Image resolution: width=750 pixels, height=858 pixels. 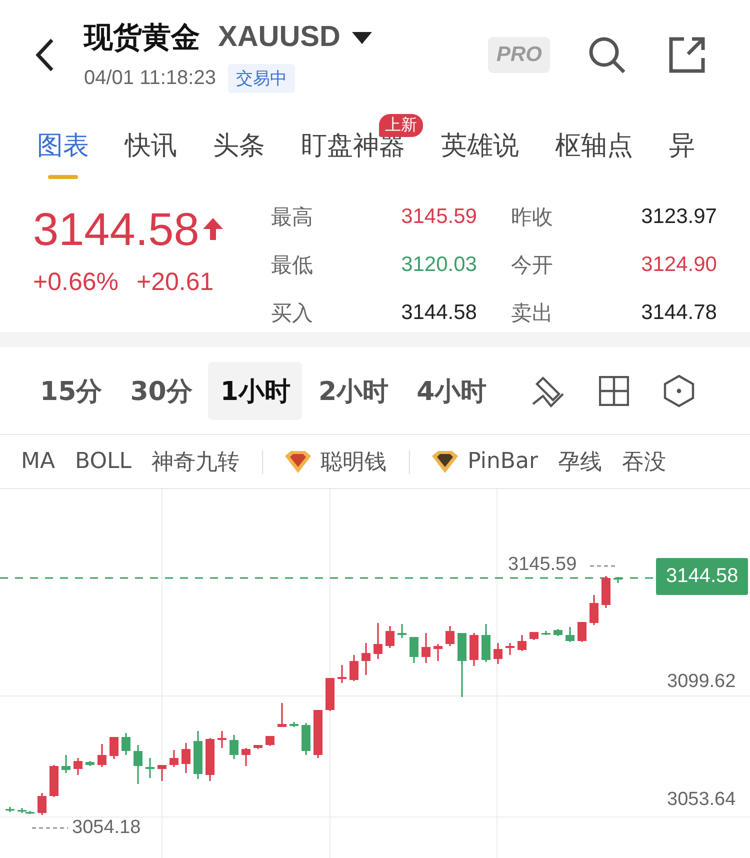 What do you see at coordinates (106, 828) in the screenshot?
I see `low-price-label: 3054.18` at bounding box center [106, 828].